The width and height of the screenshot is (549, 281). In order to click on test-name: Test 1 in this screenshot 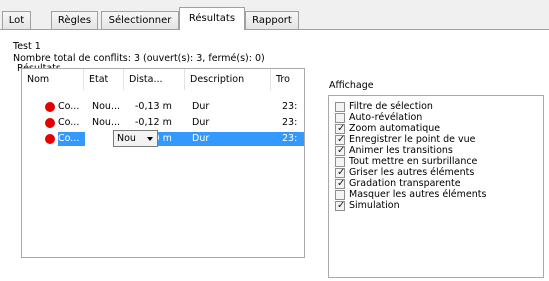, I will do `click(27, 46)`.